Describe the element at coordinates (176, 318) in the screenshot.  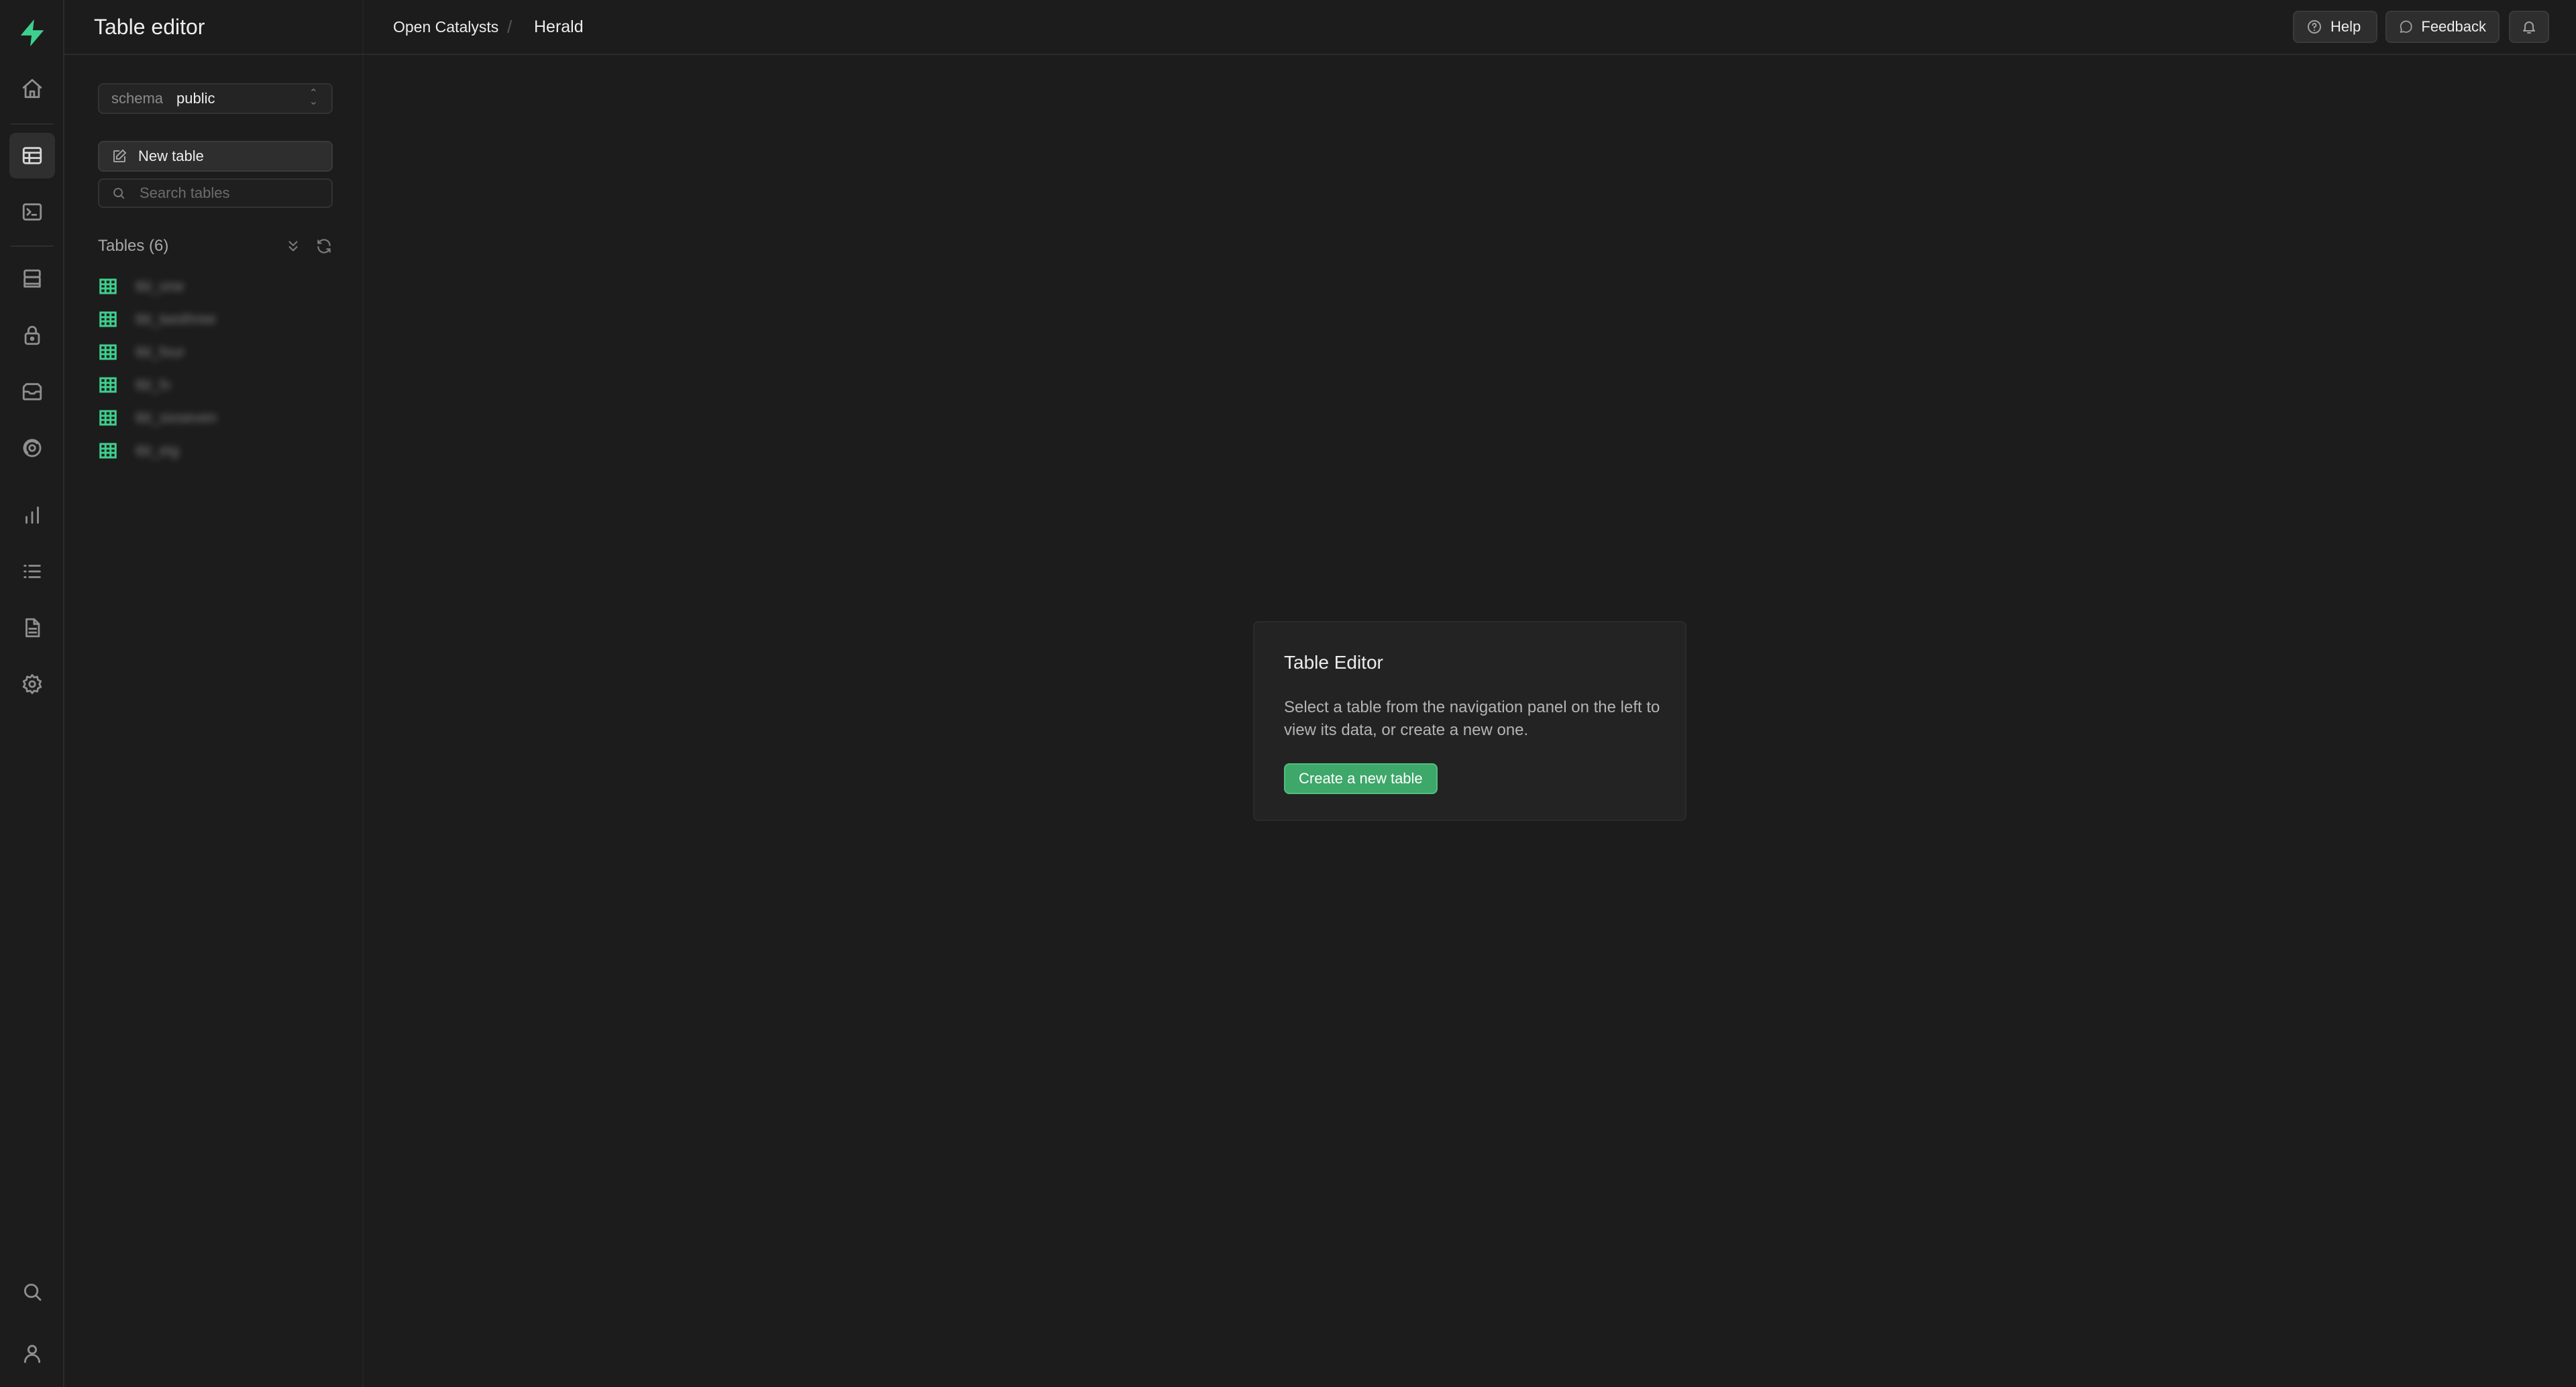
I see `table-name: tbl_twothree` at that location.